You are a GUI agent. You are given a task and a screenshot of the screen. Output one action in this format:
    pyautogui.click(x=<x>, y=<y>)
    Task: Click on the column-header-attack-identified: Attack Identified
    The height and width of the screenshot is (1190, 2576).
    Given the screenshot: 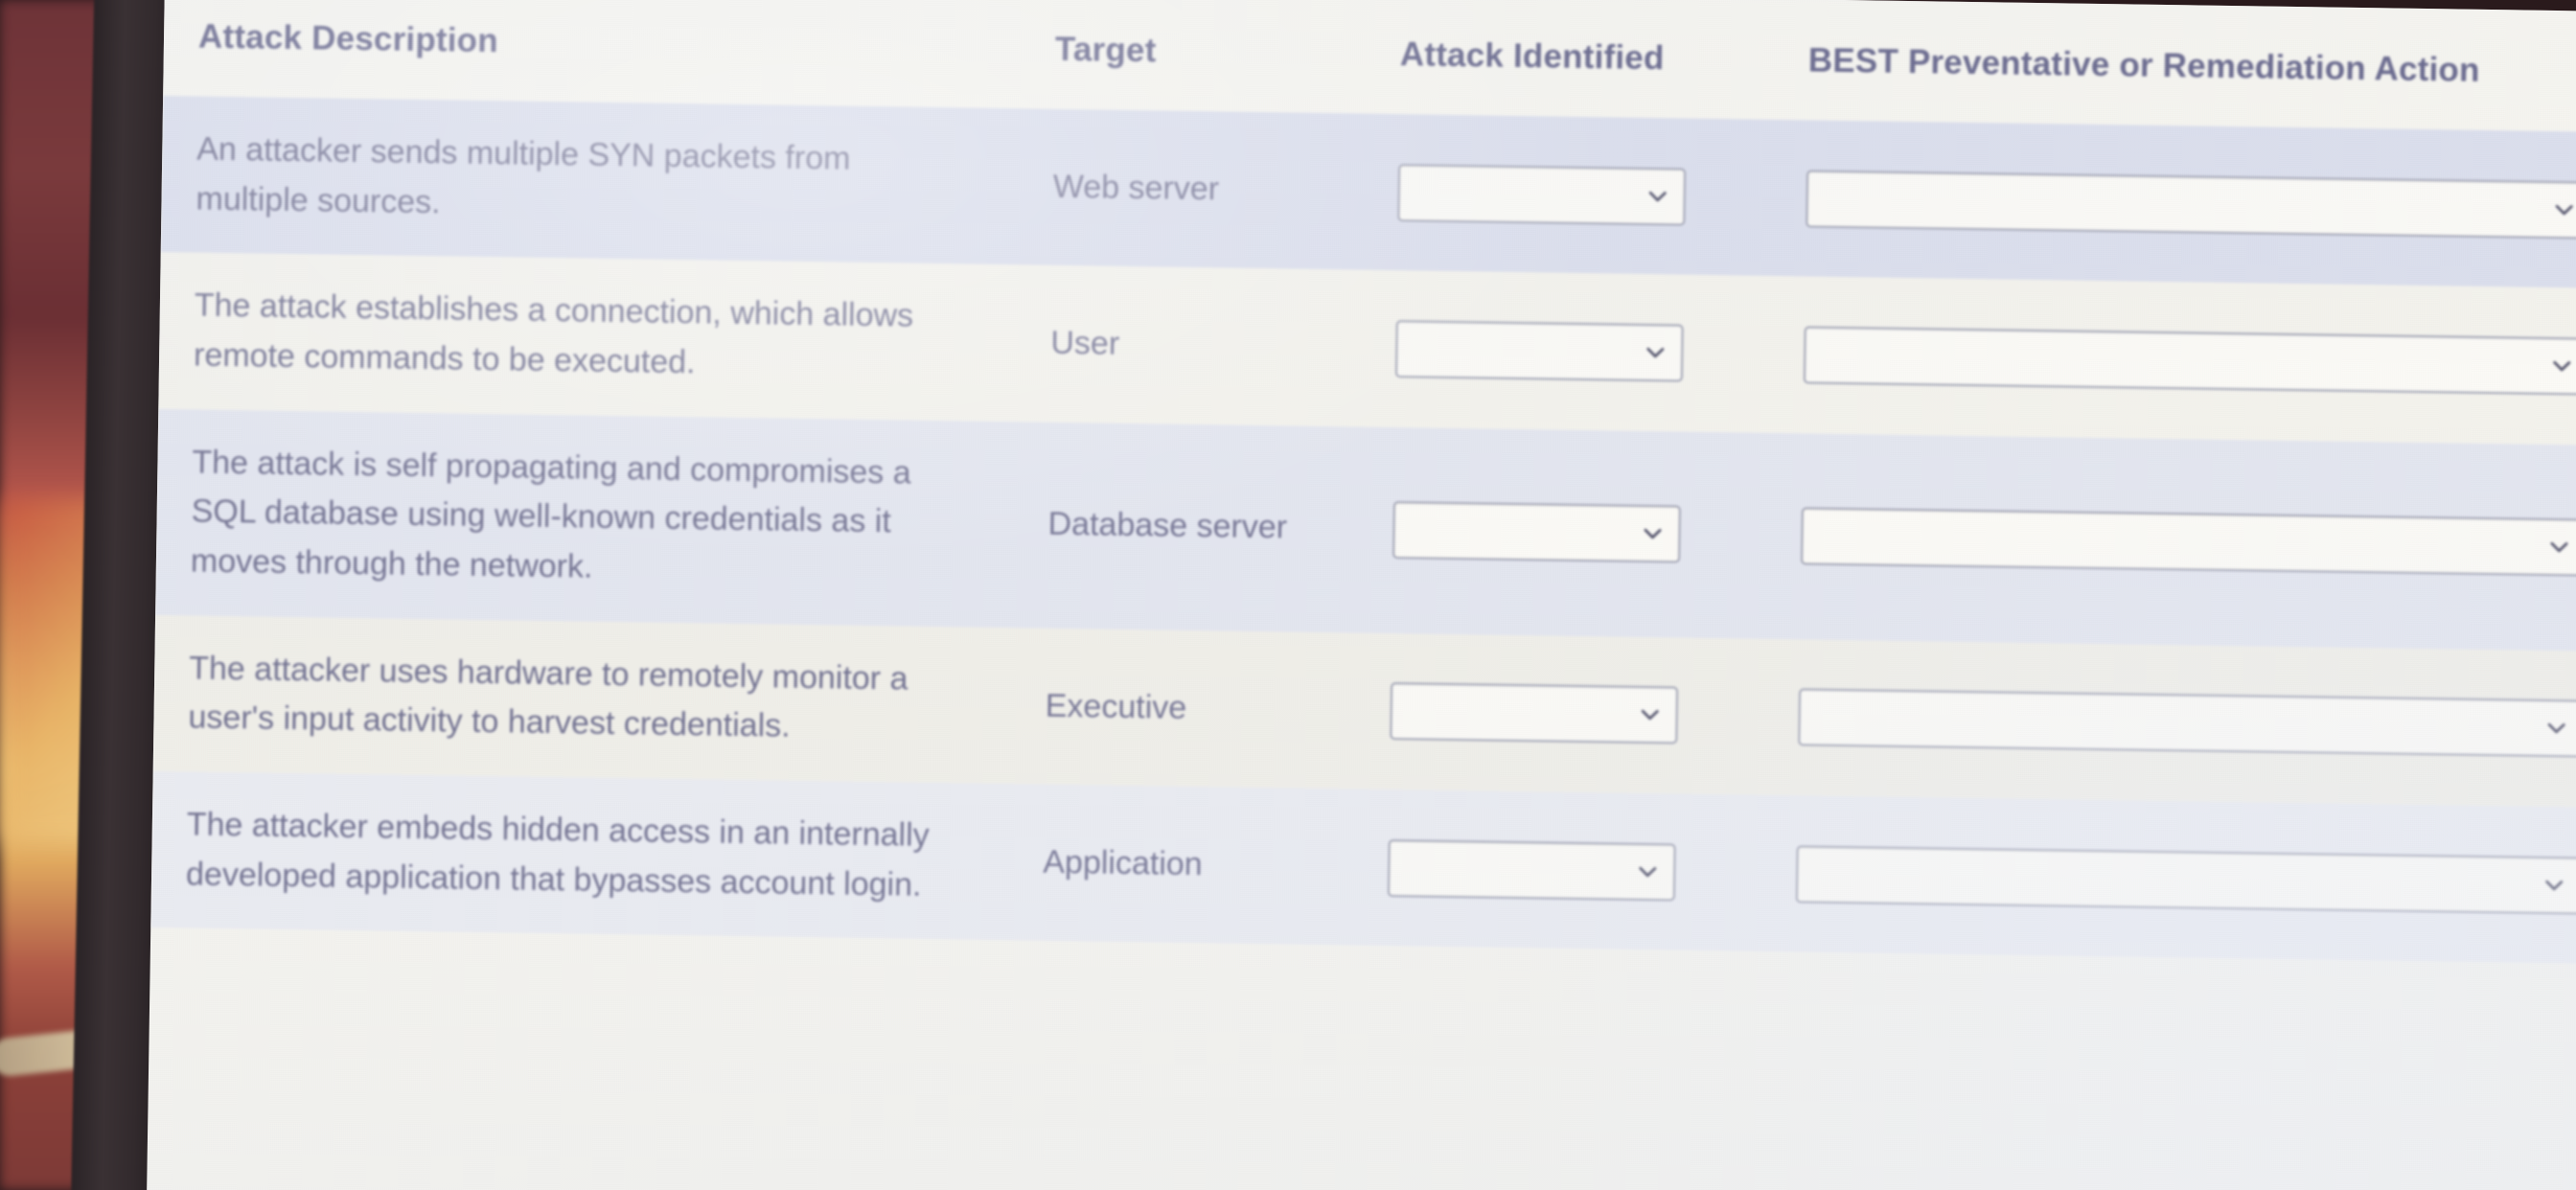 What is the action you would take?
    pyautogui.click(x=1581, y=60)
    